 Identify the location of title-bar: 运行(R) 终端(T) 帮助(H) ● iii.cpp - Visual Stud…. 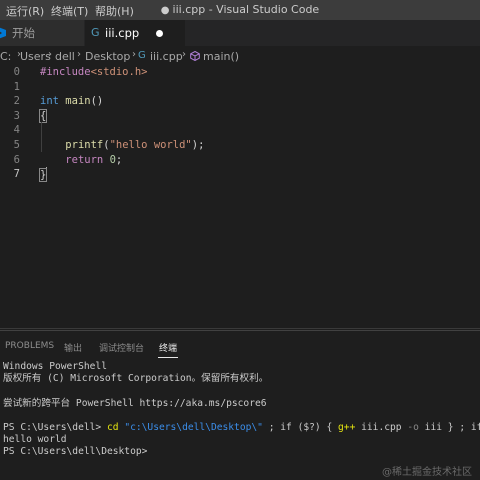
(240, 10).